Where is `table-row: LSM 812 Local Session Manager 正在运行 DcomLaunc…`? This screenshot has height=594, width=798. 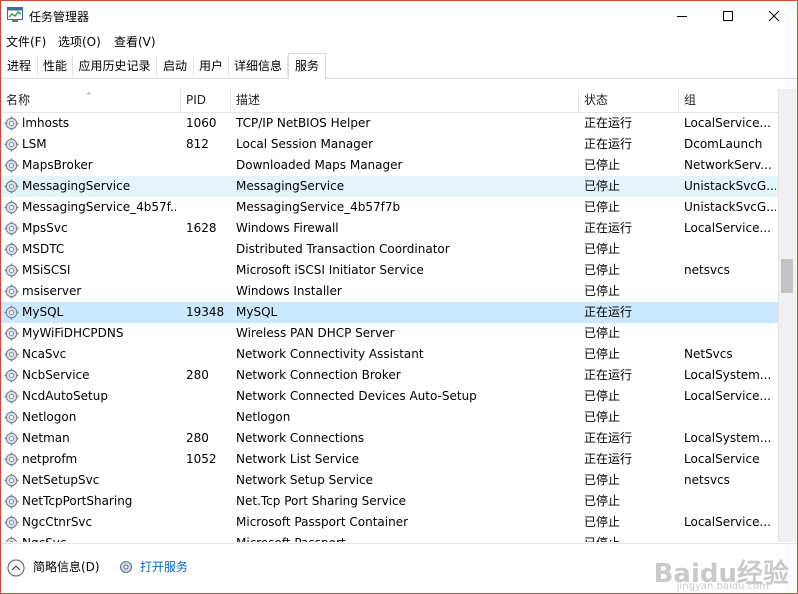 table-row: LSM 812 Local Session Manager 正在运行 DcomLaunc… is located at coordinates (389, 144).